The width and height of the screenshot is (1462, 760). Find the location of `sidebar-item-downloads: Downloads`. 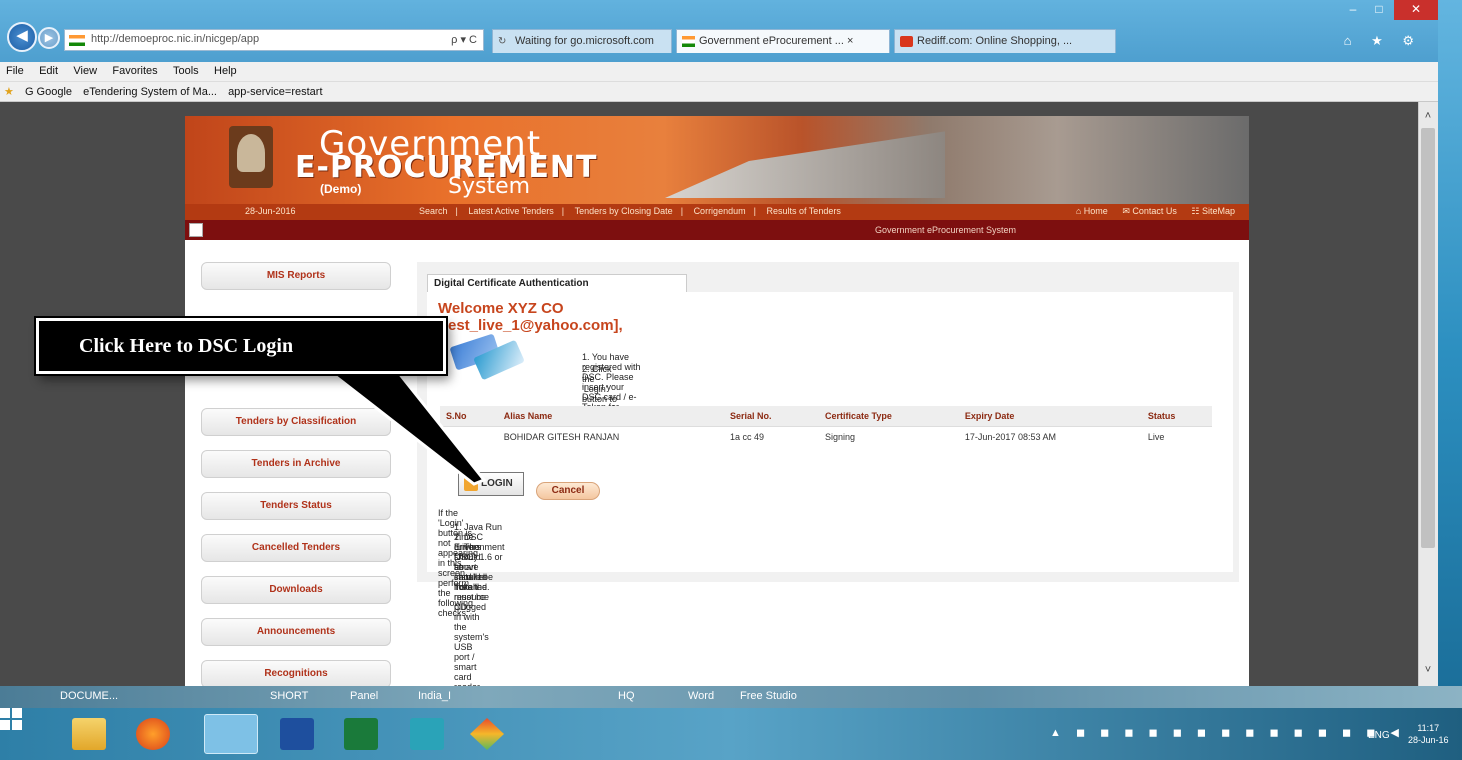

sidebar-item-downloads: Downloads is located at coordinates (296, 590).